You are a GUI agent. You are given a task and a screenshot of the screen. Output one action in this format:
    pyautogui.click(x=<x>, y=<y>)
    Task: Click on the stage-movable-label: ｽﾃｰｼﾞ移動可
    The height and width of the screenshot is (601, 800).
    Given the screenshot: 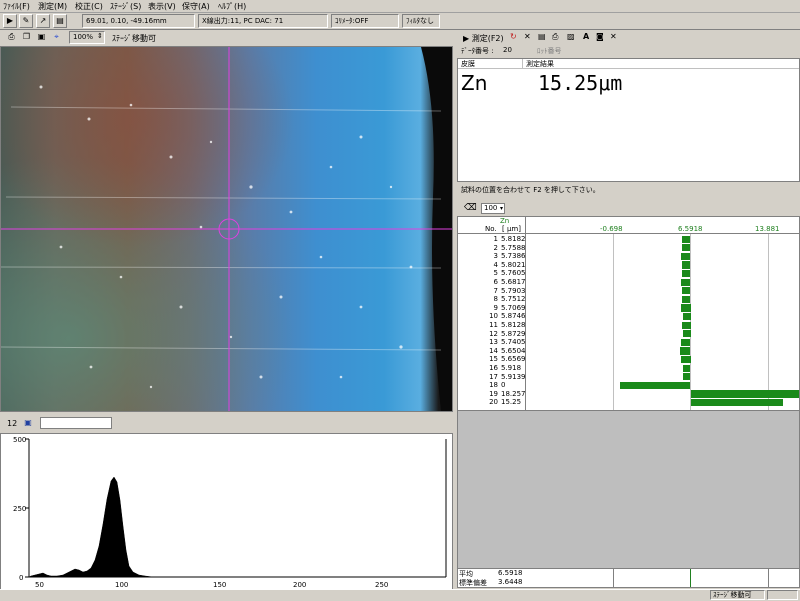 What is the action you would take?
    pyautogui.click(x=134, y=38)
    